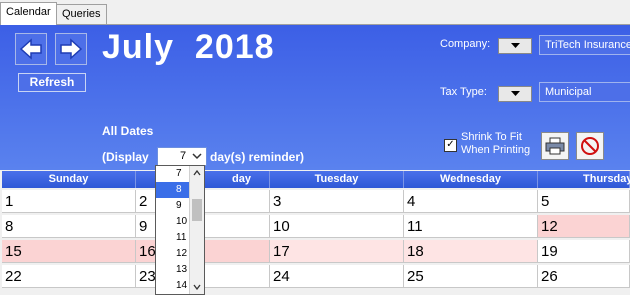  Describe the element at coordinates (337, 251) in the screenshot. I see `calendar-day-cell-highlighted: 17` at that location.